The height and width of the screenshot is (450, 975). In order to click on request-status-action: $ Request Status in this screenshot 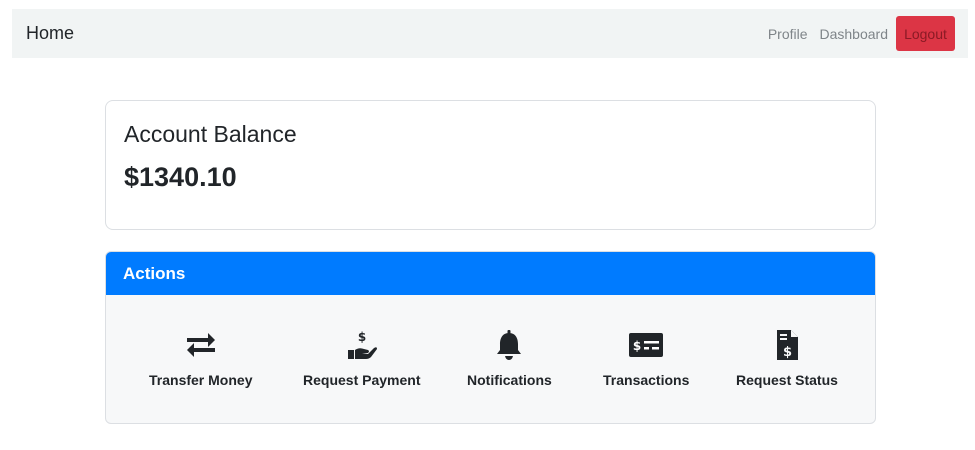, I will do `click(787, 358)`.